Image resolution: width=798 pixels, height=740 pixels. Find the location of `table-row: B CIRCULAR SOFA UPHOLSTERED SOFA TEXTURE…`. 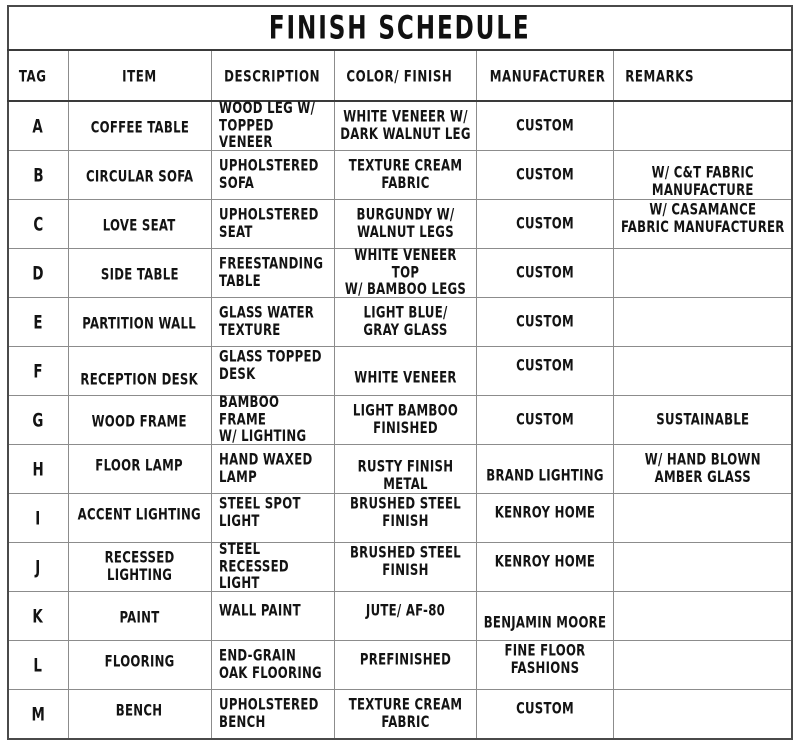

table-row: B CIRCULAR SOFA UPHOLSTERED SOFA TEXTURE… is located at coordinates (400, 175).